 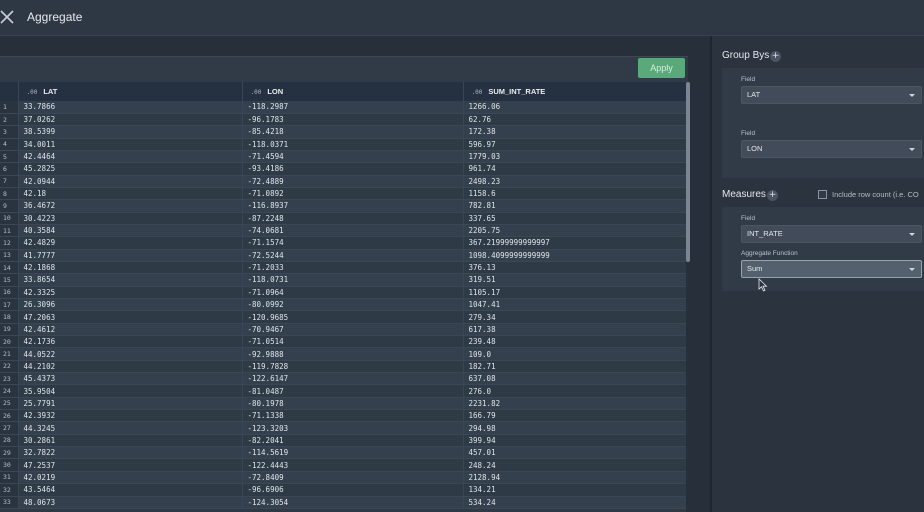 I want to click on table-cell: -118.0371, so click(x=353, y=144).